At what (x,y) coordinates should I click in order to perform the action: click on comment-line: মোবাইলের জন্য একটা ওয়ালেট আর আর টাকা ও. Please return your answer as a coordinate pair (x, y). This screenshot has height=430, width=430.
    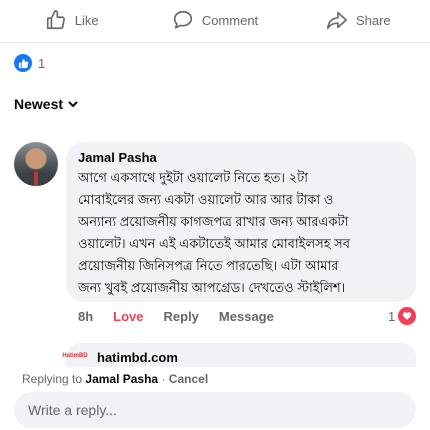
    Looking at the image, I should click on (206, 199).